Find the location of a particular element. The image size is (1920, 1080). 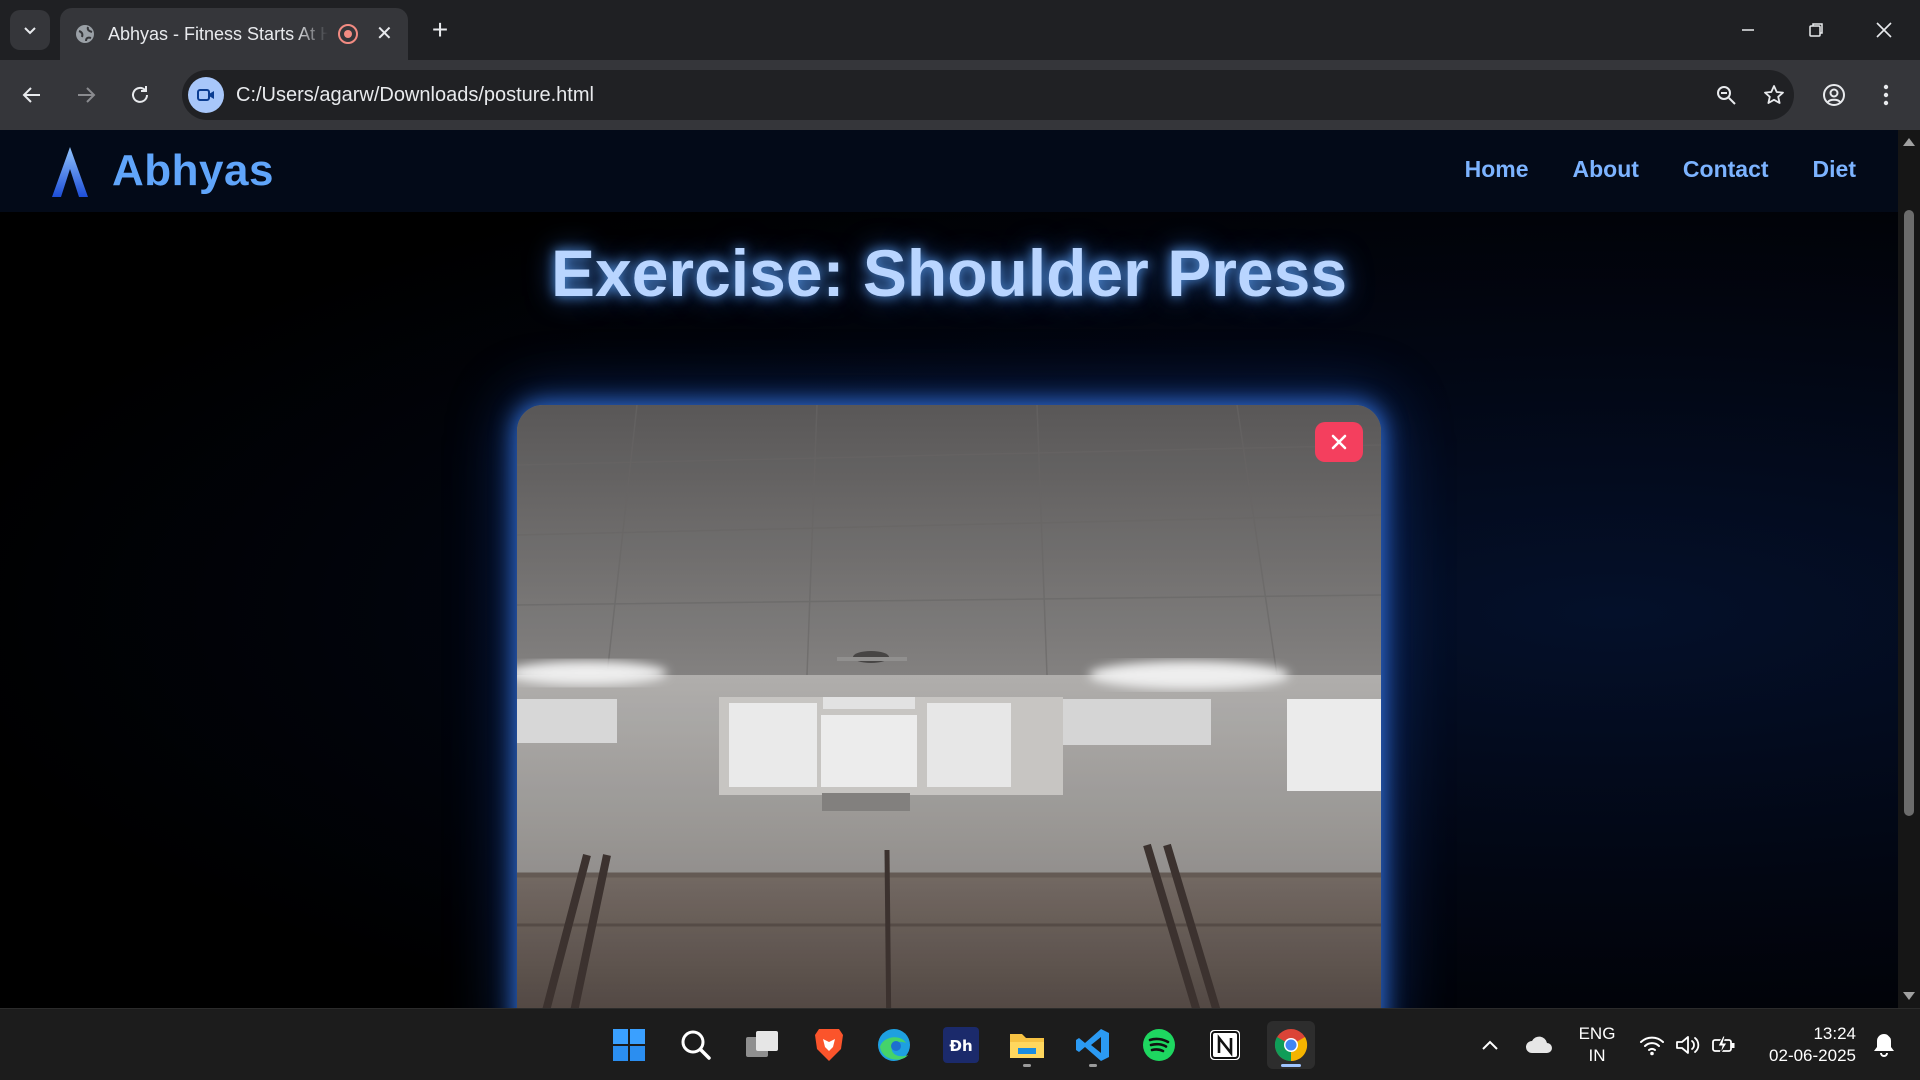

dh-app-icon: Ðh is located at coordinates (961, 1045).